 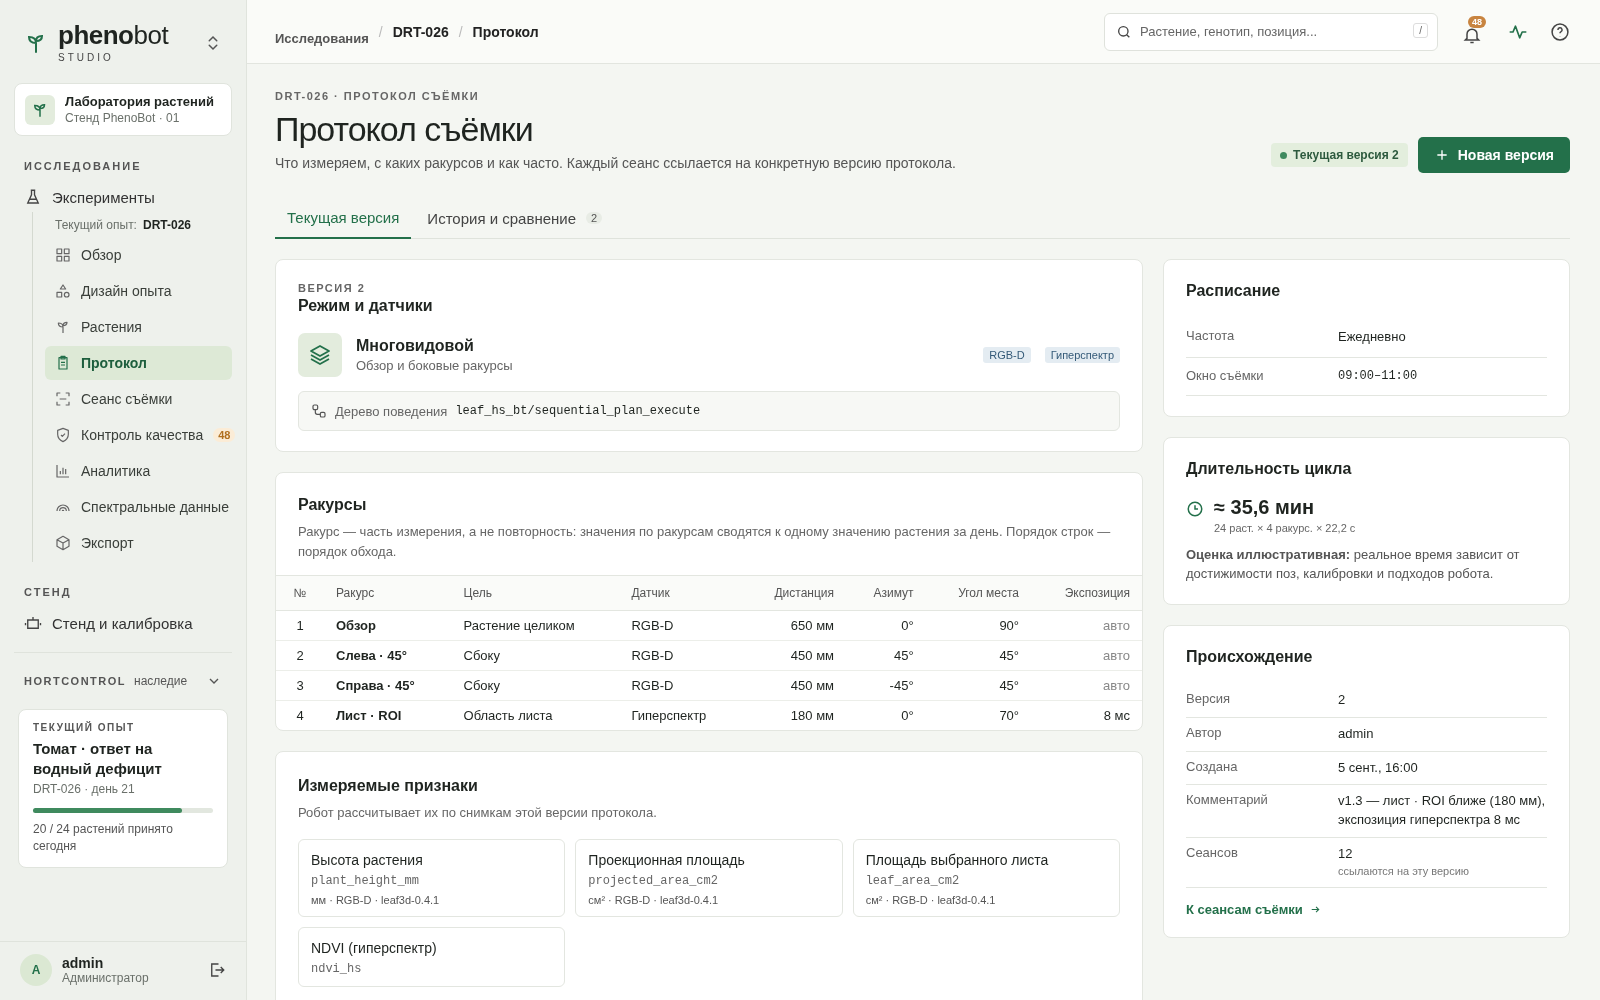 What do you see at coordinates (705, 542) in the screenshot?
I see `card-description: Ракурс — часть измерения, а не повторность: значения по ракурсам сводятся к одному значению растения за день. Порядок строк — порядок обхода.` at bounding box center [705, 542].